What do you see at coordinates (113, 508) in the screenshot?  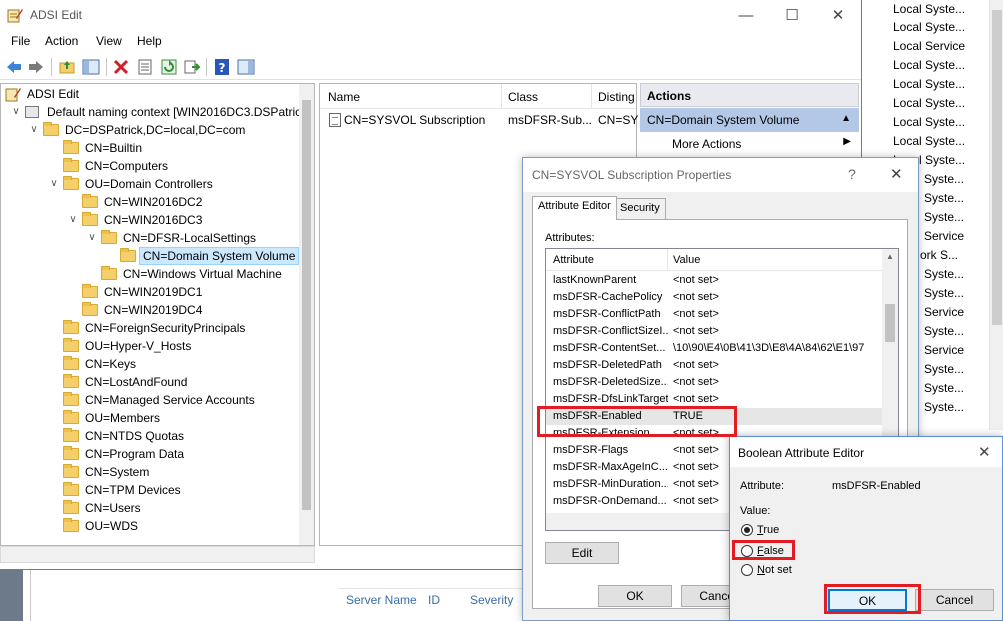 I see `tree-label: CN=Users` at bounding box center [113, 508].